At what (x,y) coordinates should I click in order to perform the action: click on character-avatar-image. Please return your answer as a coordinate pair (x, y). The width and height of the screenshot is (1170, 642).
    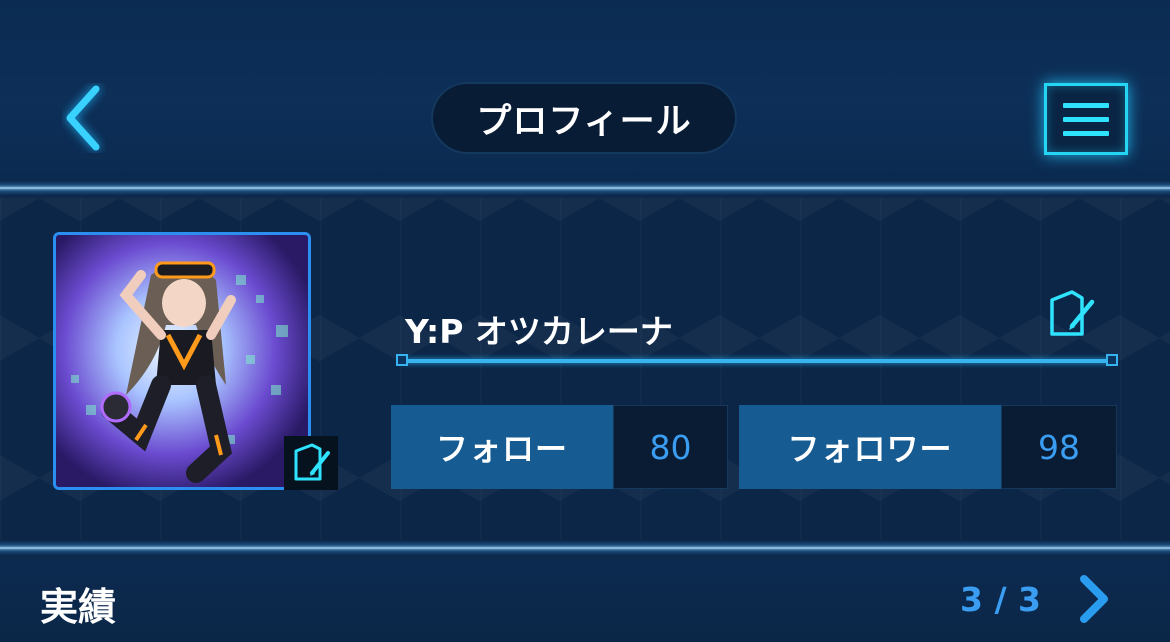
    Looking at the image, I should click on (182, 361).